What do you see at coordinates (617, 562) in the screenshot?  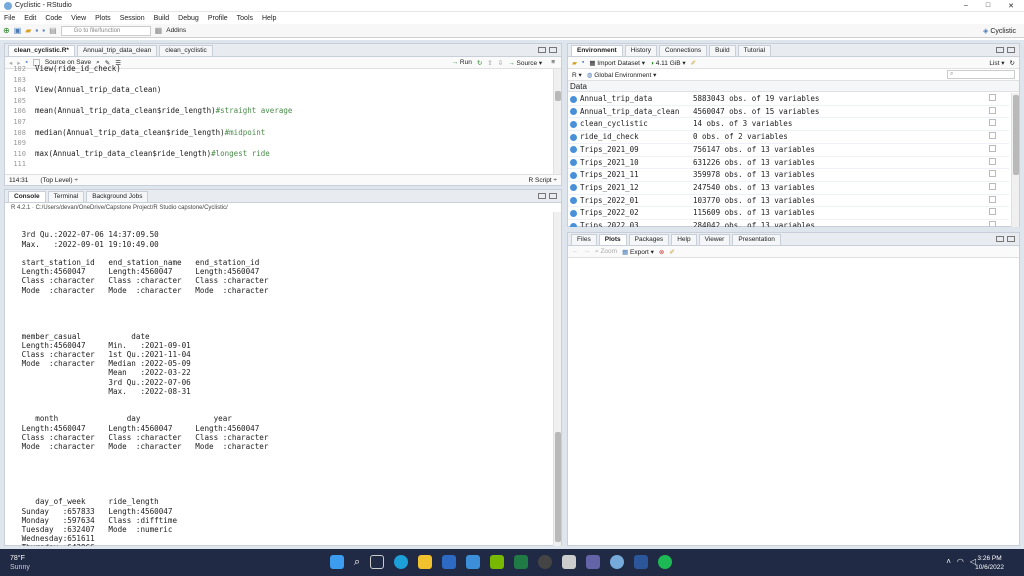 I see `rstudio-taskbar-icon` at bounding box center [617, 562].